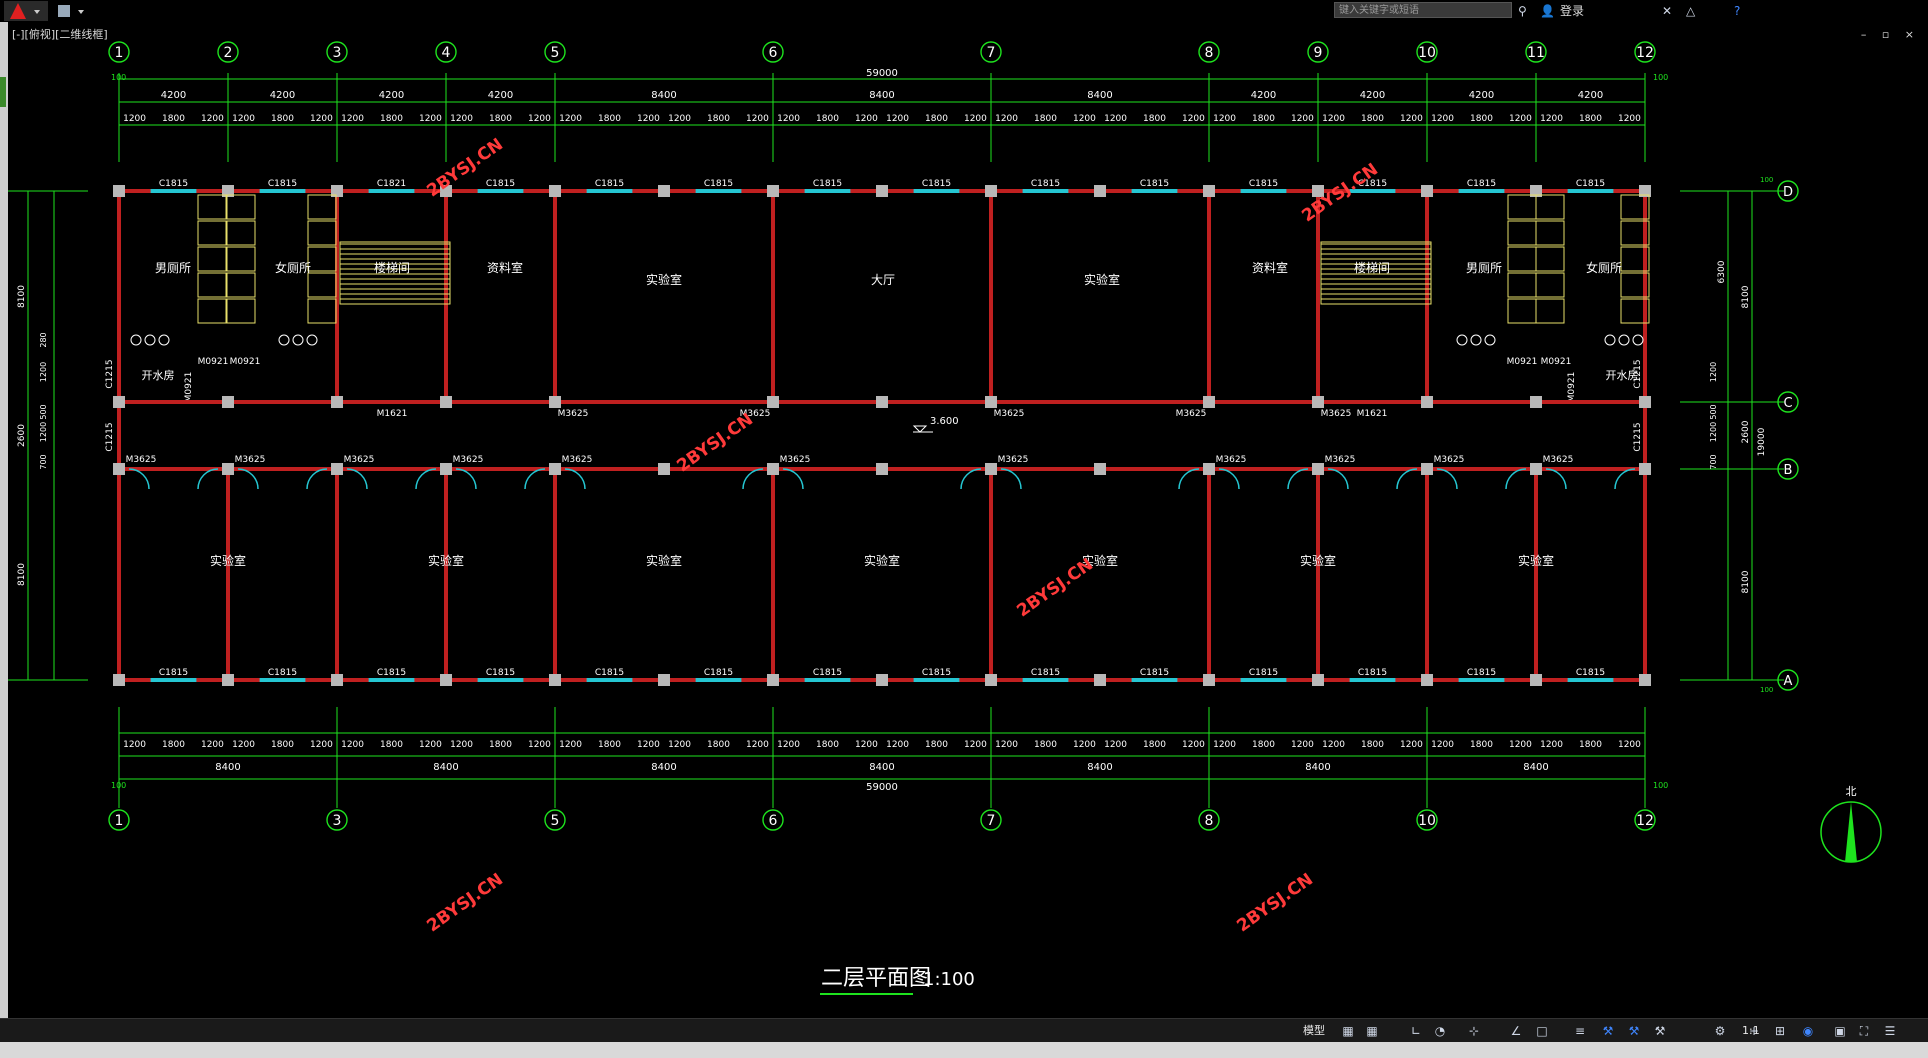 Image resolution: width=1928 pixels, height=1058 pixels. I want to click on binoculars-icon: ⚲, so click(1522, 11).